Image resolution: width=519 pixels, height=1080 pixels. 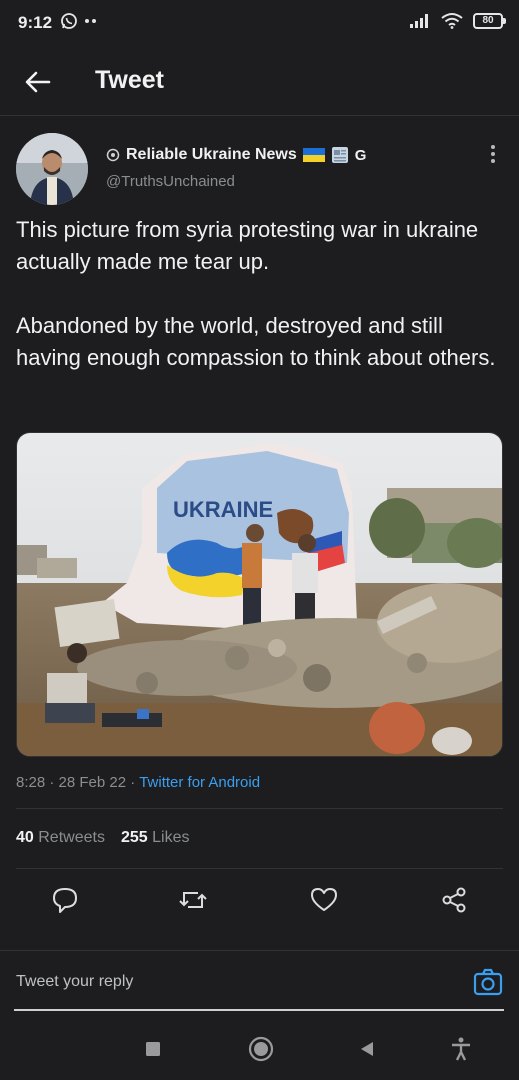 What do you see at coordinates (211, 154) in the screenshot?
I see `author-name: Reliable Ukraine News` at bounding box center [211, 154].